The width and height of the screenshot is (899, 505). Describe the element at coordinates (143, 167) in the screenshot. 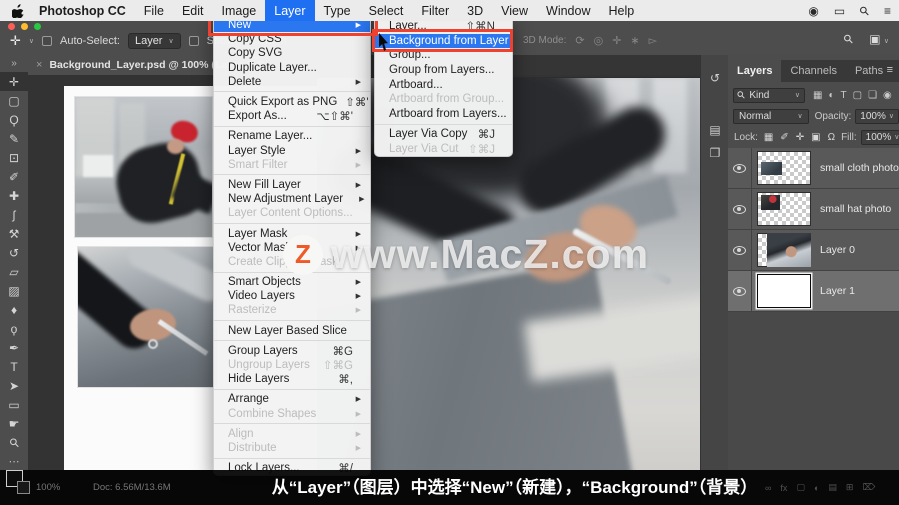

I see `canvas-photo-man-red-hat` at that location.